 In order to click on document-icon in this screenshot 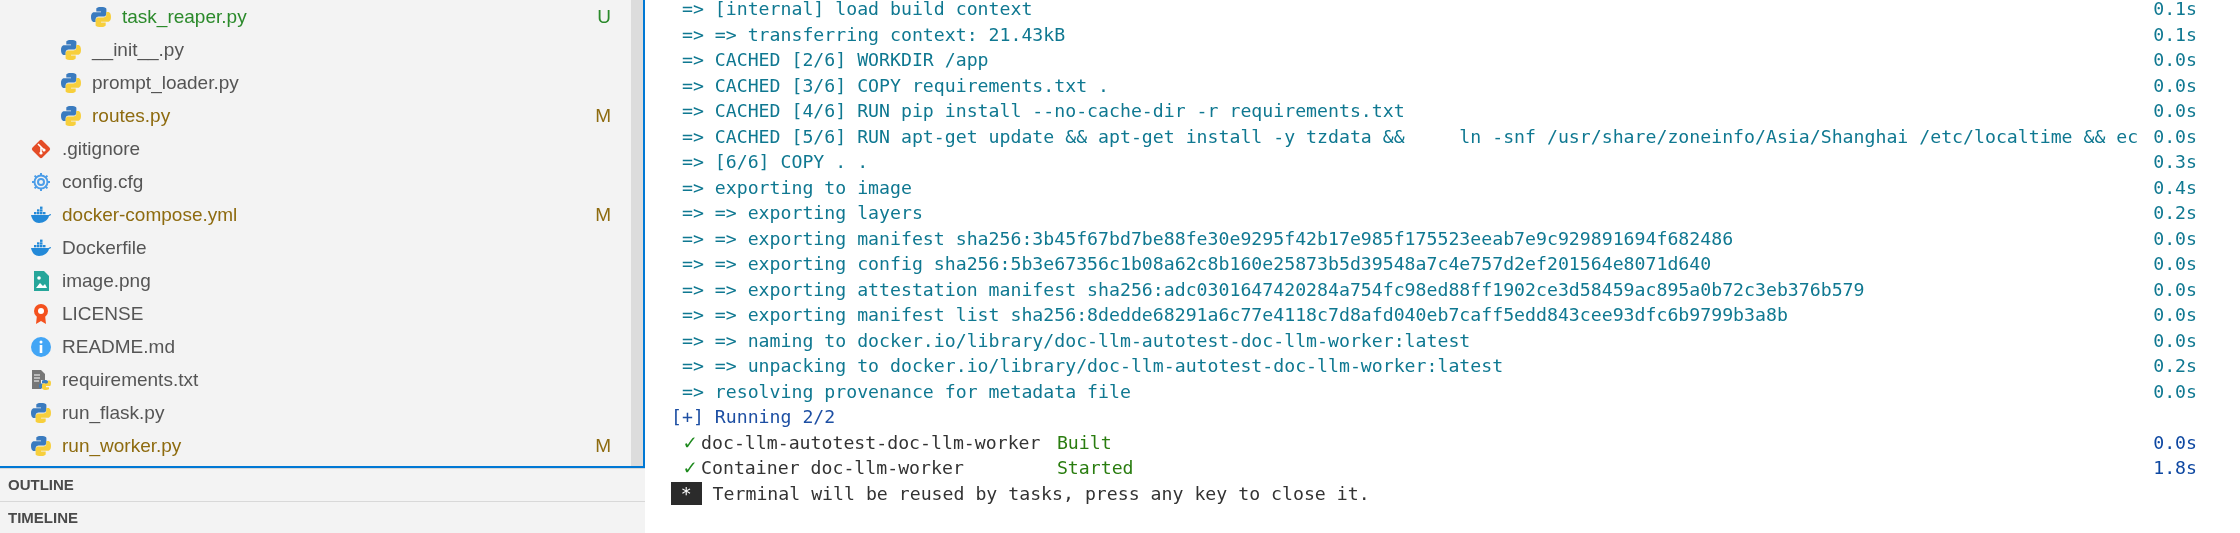, I will do `click(41, 379)`.